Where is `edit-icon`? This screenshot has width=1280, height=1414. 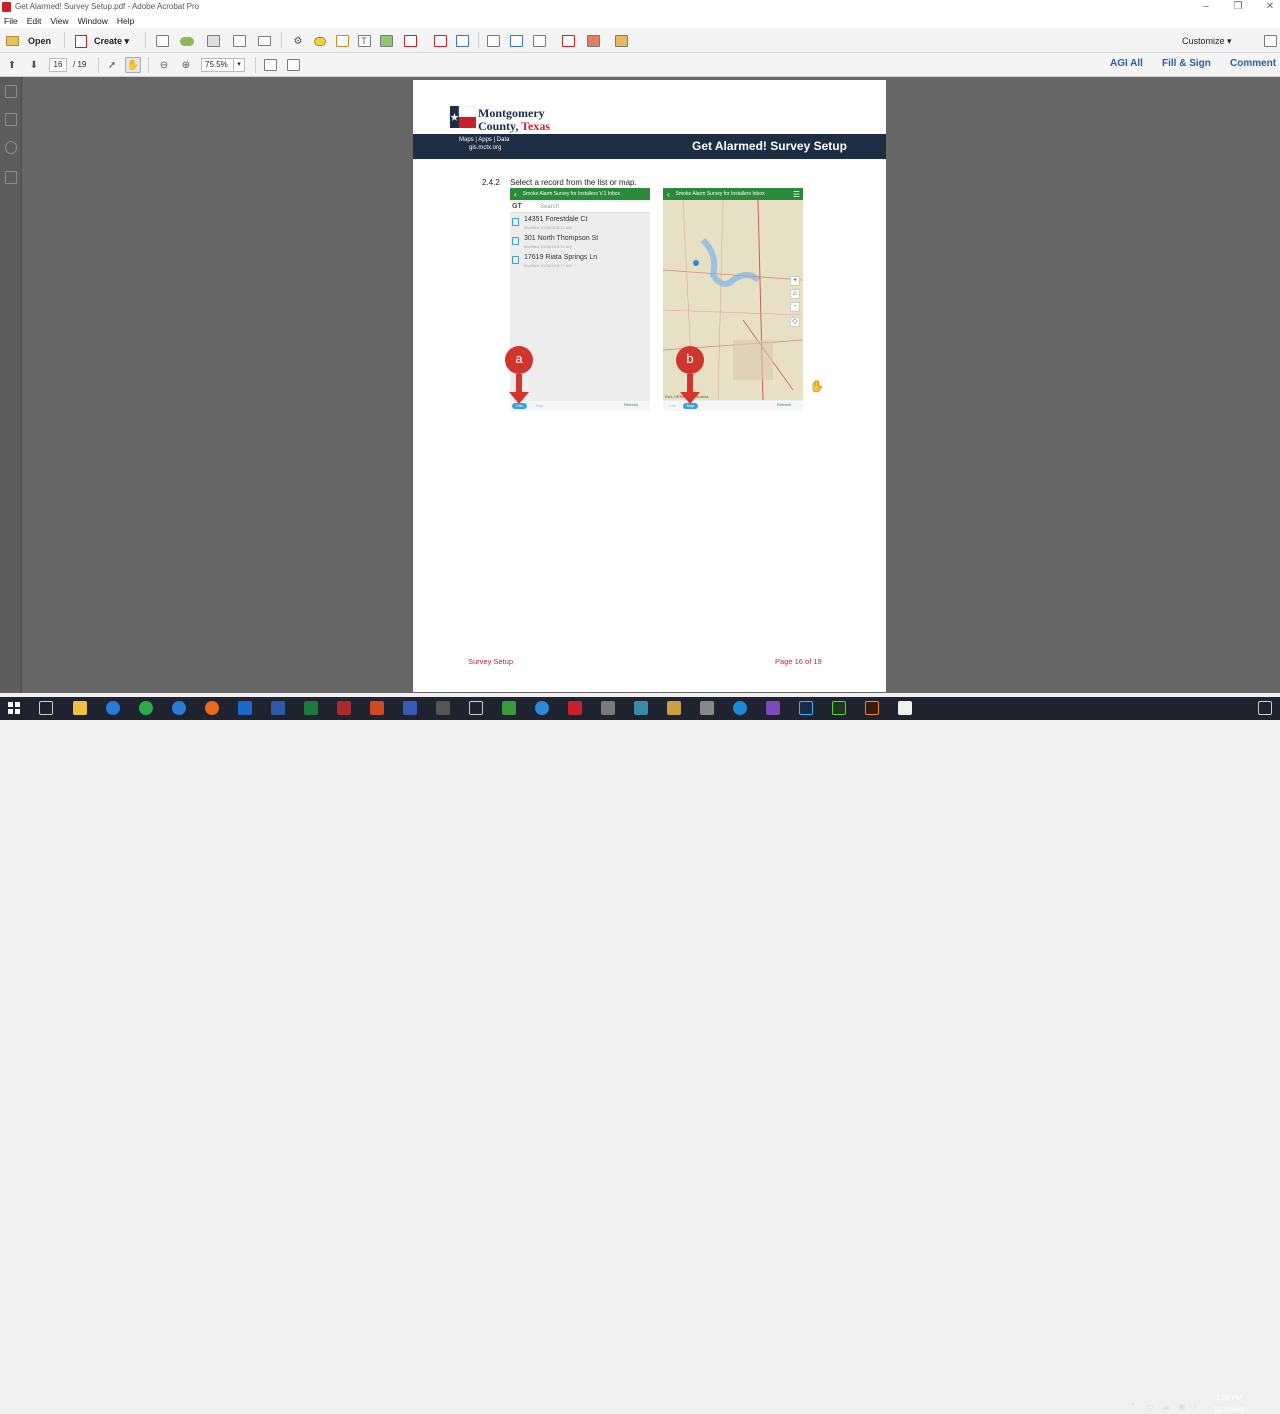 edit-icon is located at coordinates (239, 41).